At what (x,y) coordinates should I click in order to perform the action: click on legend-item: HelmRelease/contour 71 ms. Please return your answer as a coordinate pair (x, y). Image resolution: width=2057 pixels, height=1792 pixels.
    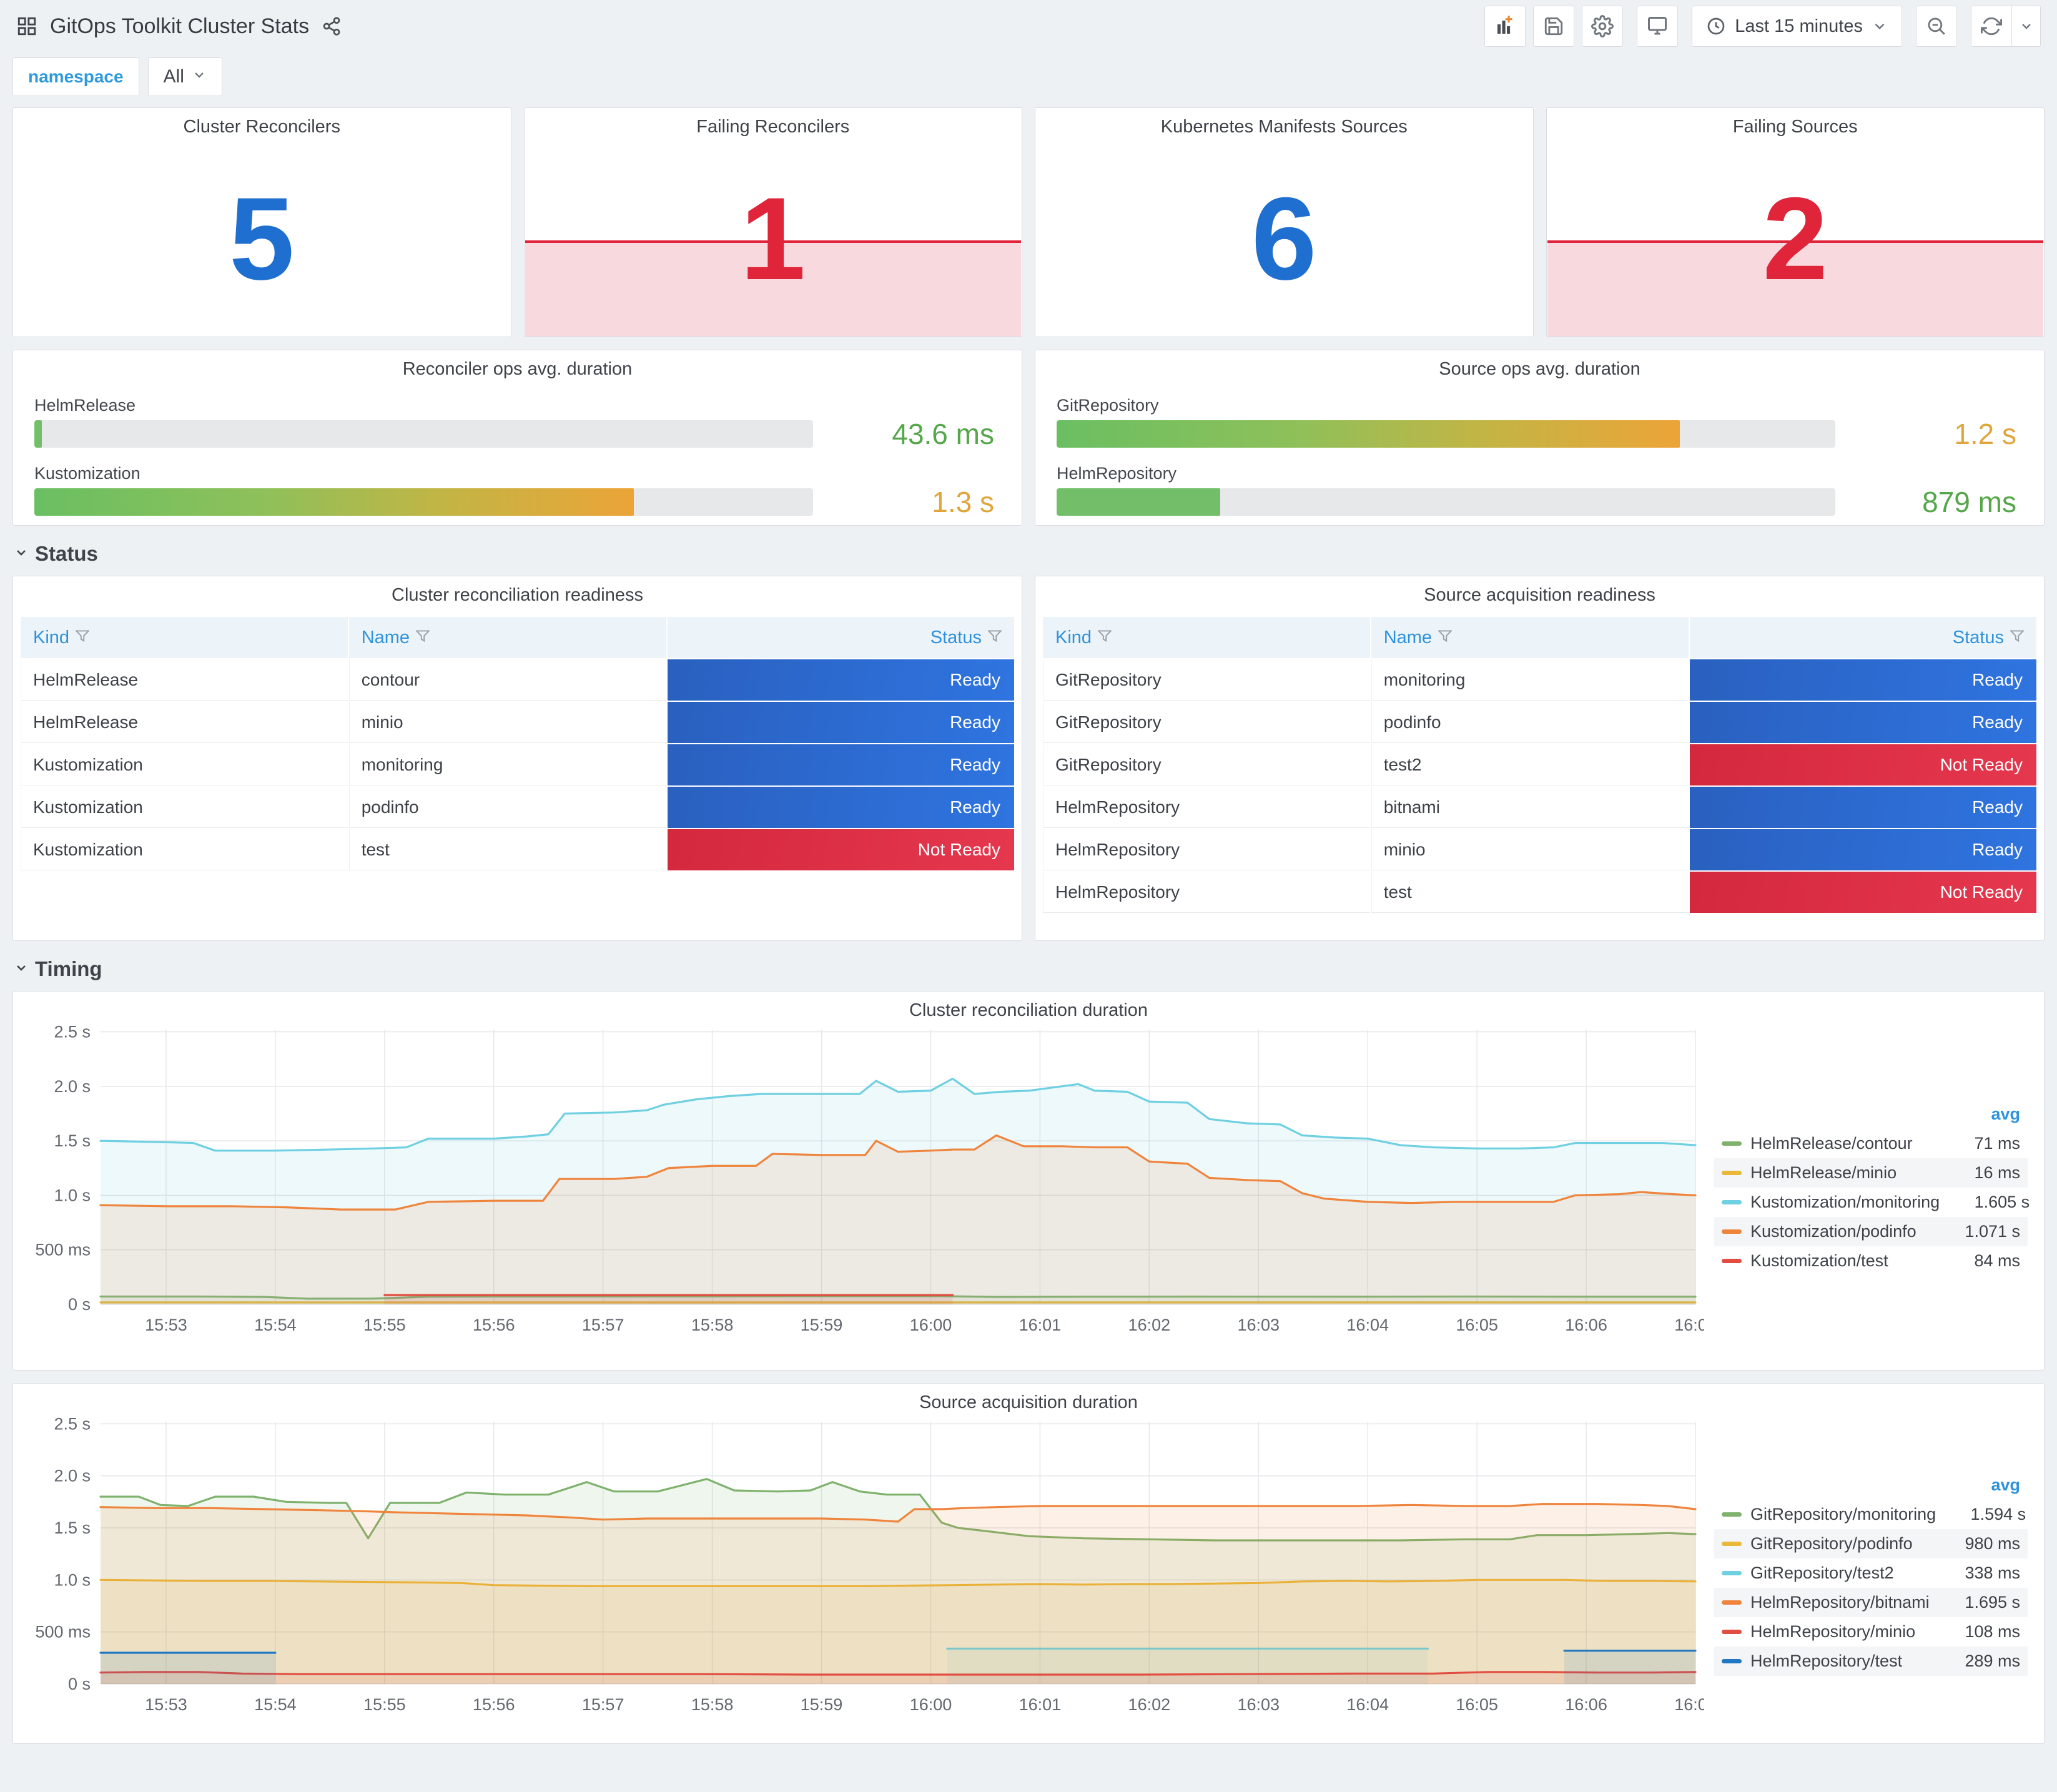
    Looking at the image, I should click on (1871, 1143).